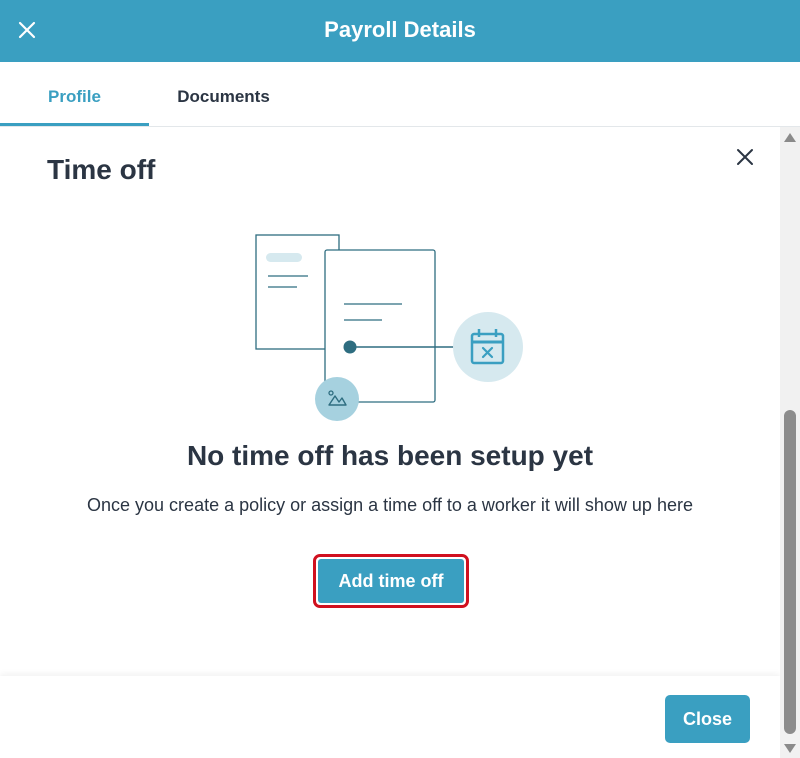  What do you see at coordinates (400, 94) in the screenshot?
I see `tab-bar: Profile Documents` at bounding box center [400, 94].